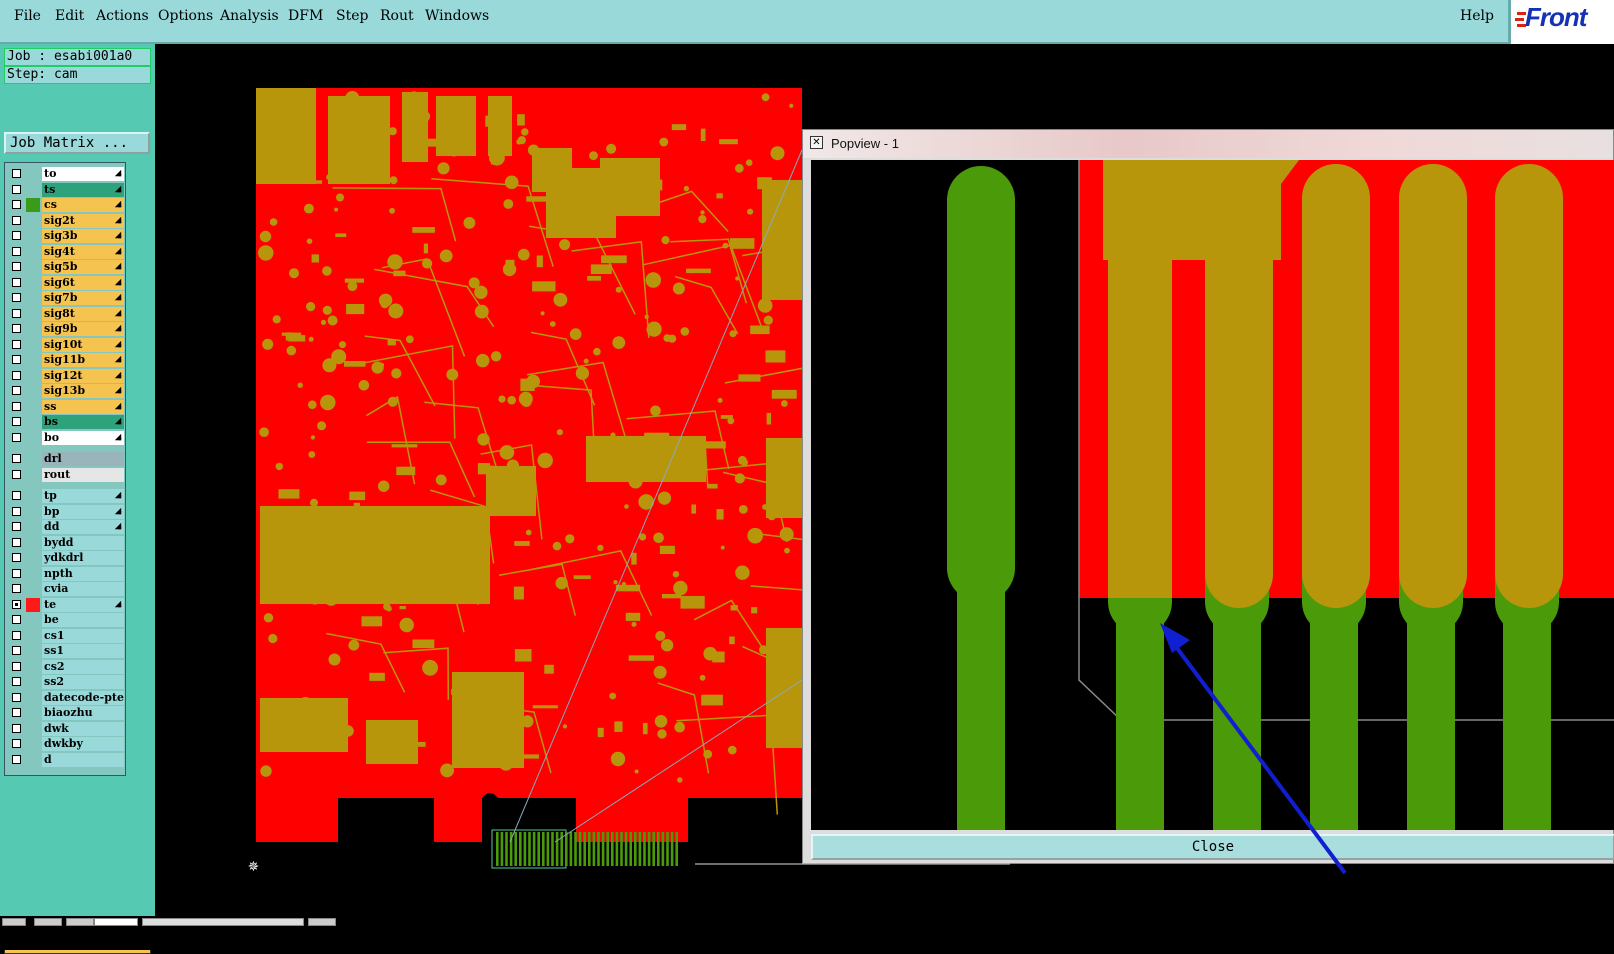 The height and width of the screenshot is (954, 1614). I want to click on bottom-input, so click(223, 922).